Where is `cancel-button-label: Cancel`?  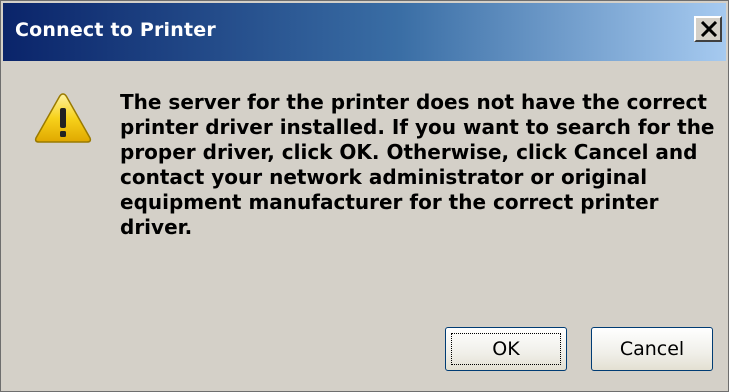
cancel-button-label: Cancel is located at coordinates (652, 349).